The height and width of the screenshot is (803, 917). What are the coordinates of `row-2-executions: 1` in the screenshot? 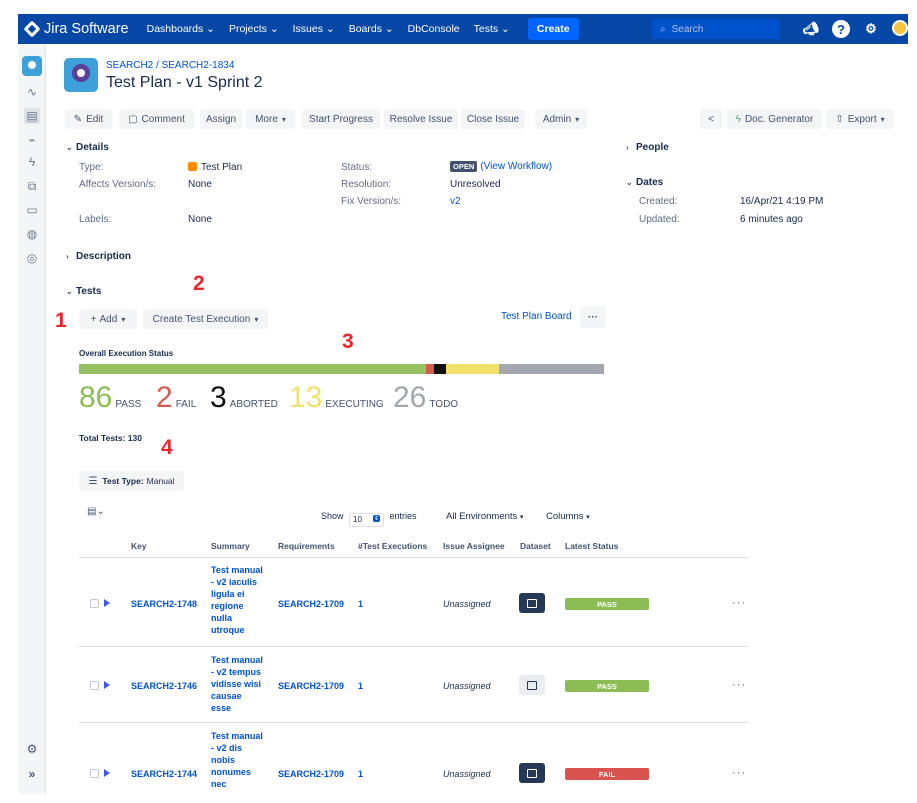 It's located at (360, 686).